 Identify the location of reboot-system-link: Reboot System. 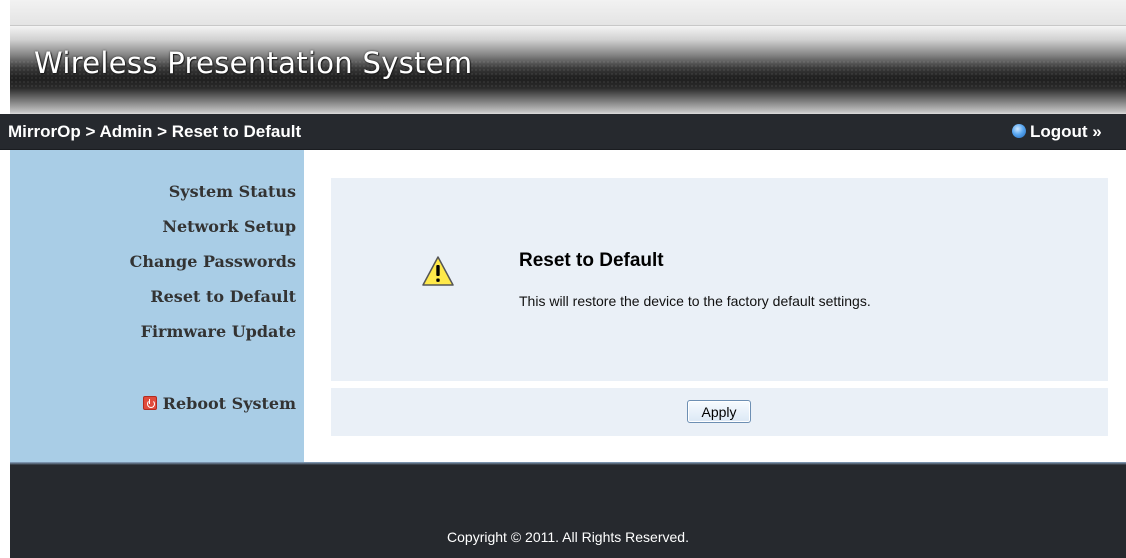
(219, 403).